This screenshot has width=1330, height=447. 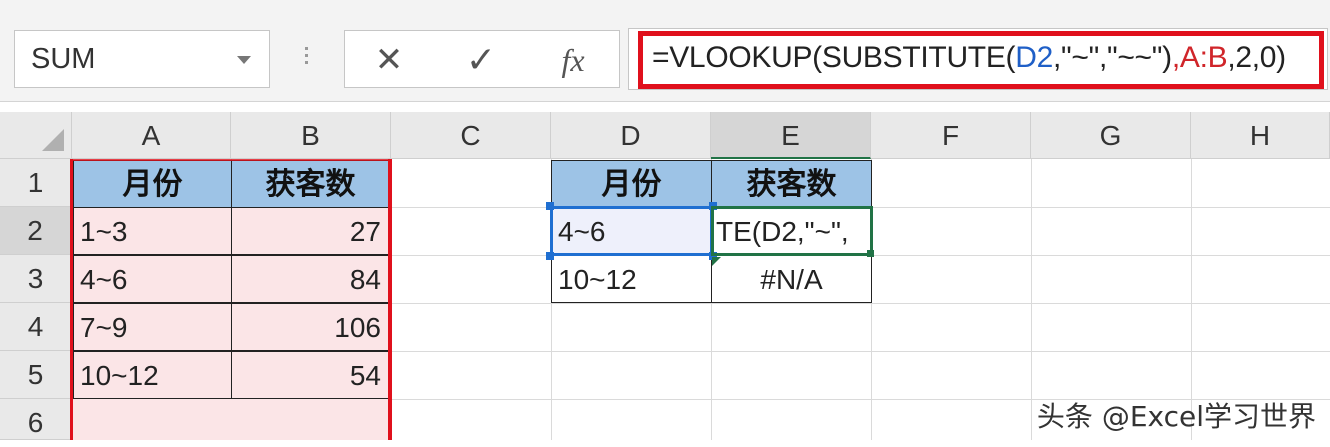 I want to click on cell-d3: 10~12, so click(x=631, y=279).